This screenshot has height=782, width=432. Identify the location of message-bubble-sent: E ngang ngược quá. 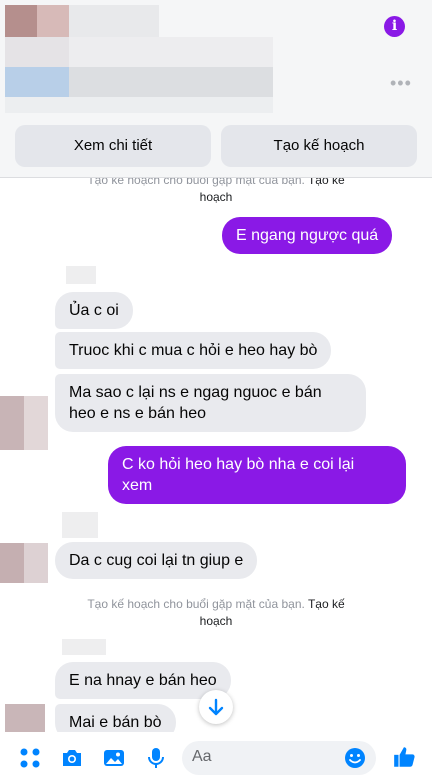
(307, 235).